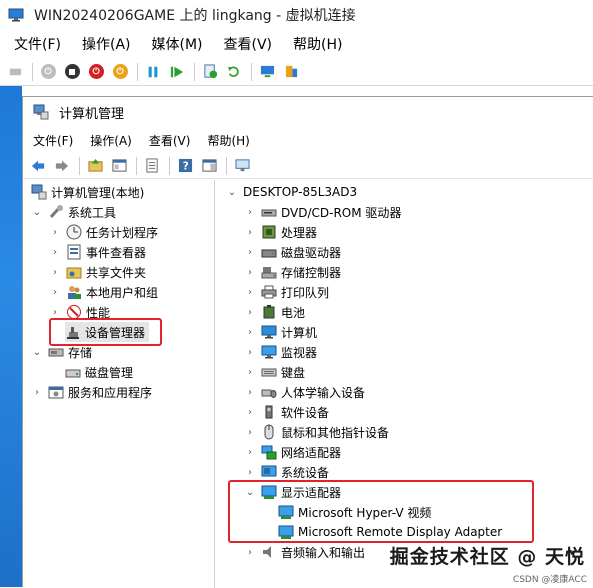 This screenshot has height=588, width=593. Describe the element at coordinates (153, 72) in the screenshot. I see `pause-icon` at that location.